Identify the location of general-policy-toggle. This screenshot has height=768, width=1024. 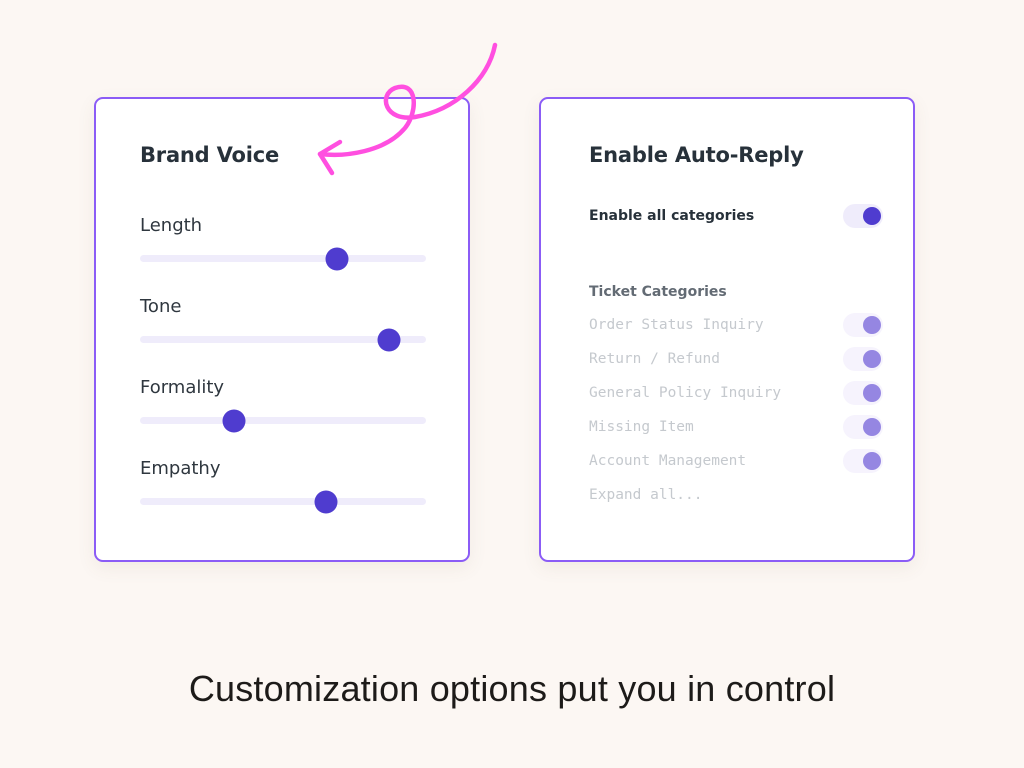
(863, 393).